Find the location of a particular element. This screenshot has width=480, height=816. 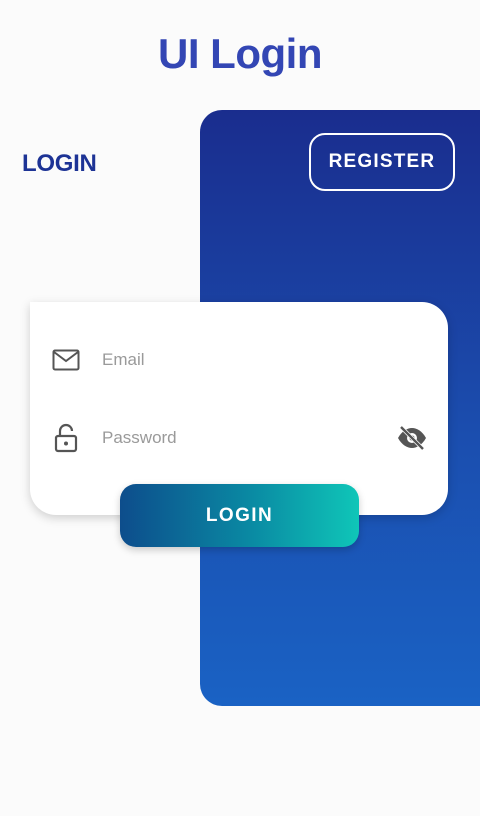

password-input is located at coordinates (242, 438).